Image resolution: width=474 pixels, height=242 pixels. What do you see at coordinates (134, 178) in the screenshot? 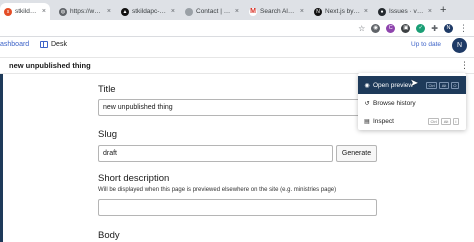
I see `short-description-label: Short description` at bounding box center [134, 178].